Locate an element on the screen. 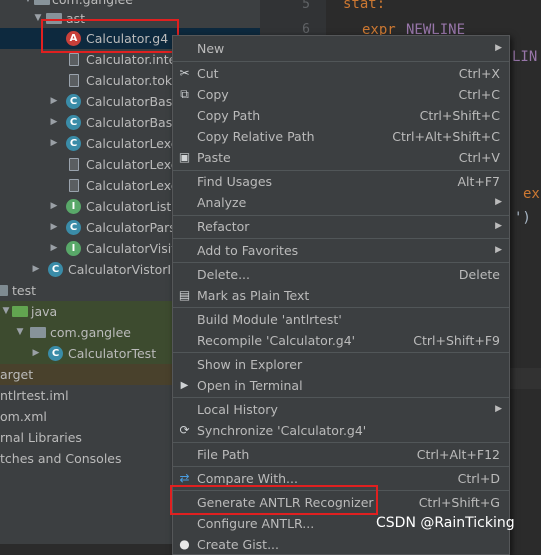  menu-label: Paste is located at coordinates (214, 157).